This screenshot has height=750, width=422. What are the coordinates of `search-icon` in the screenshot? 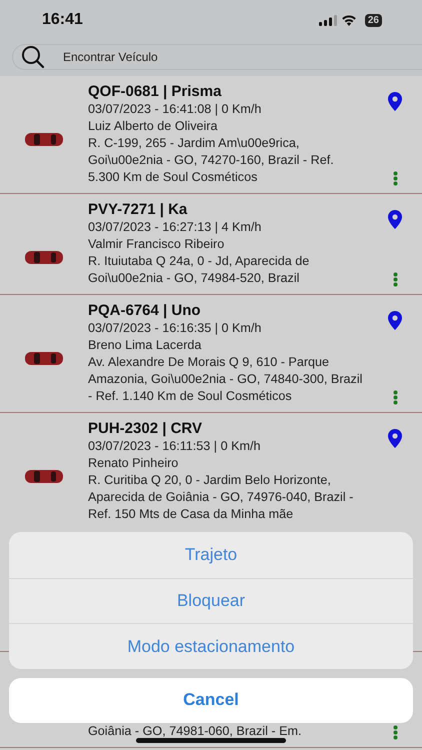 It's located at (33, 57).